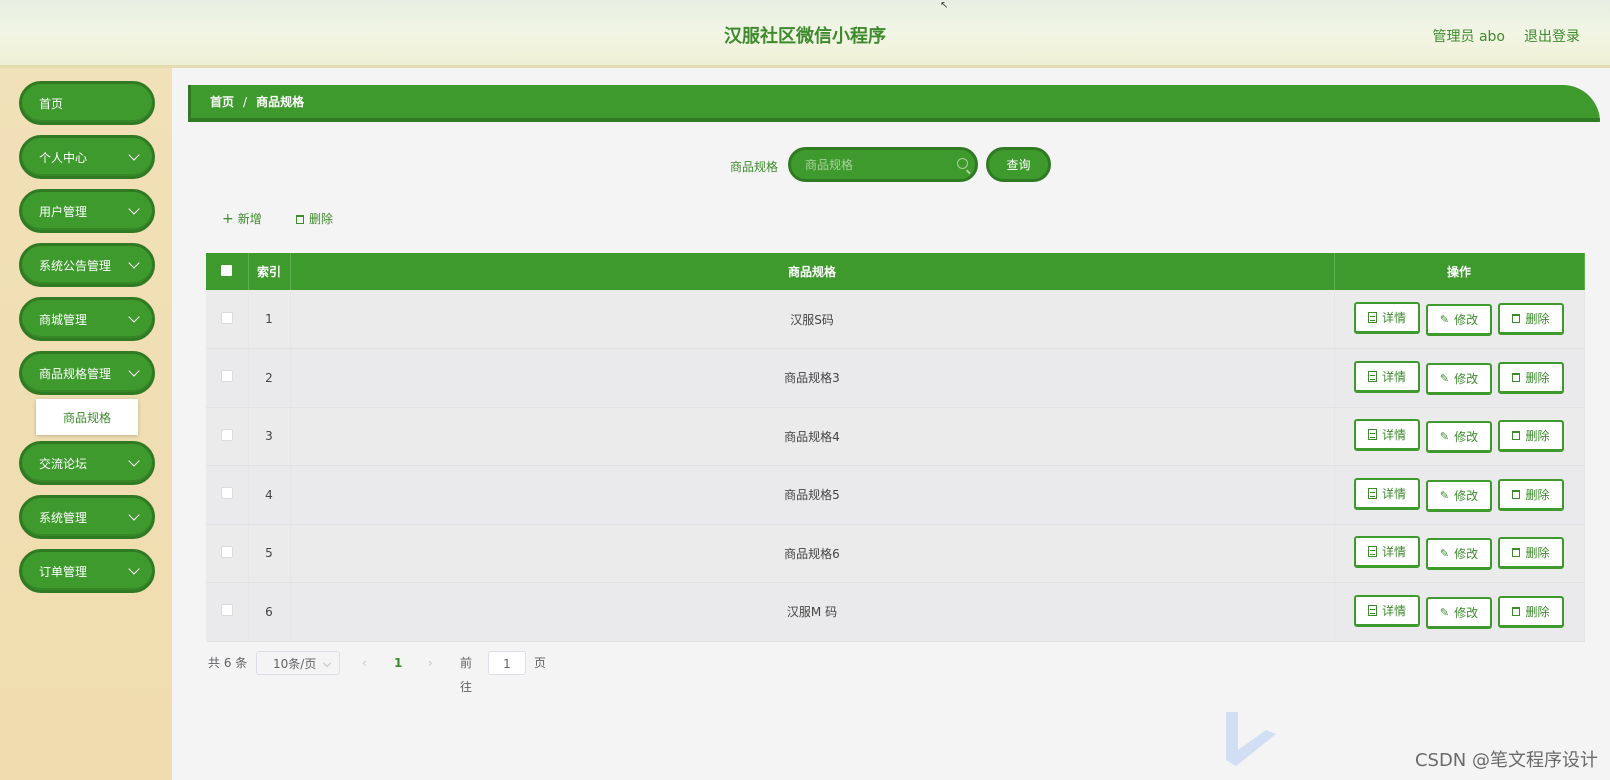 The height and width of the screenshot is (780, 1610). I want to click on sidebar-item-personal-center: 个人中心, so click(87, 157).